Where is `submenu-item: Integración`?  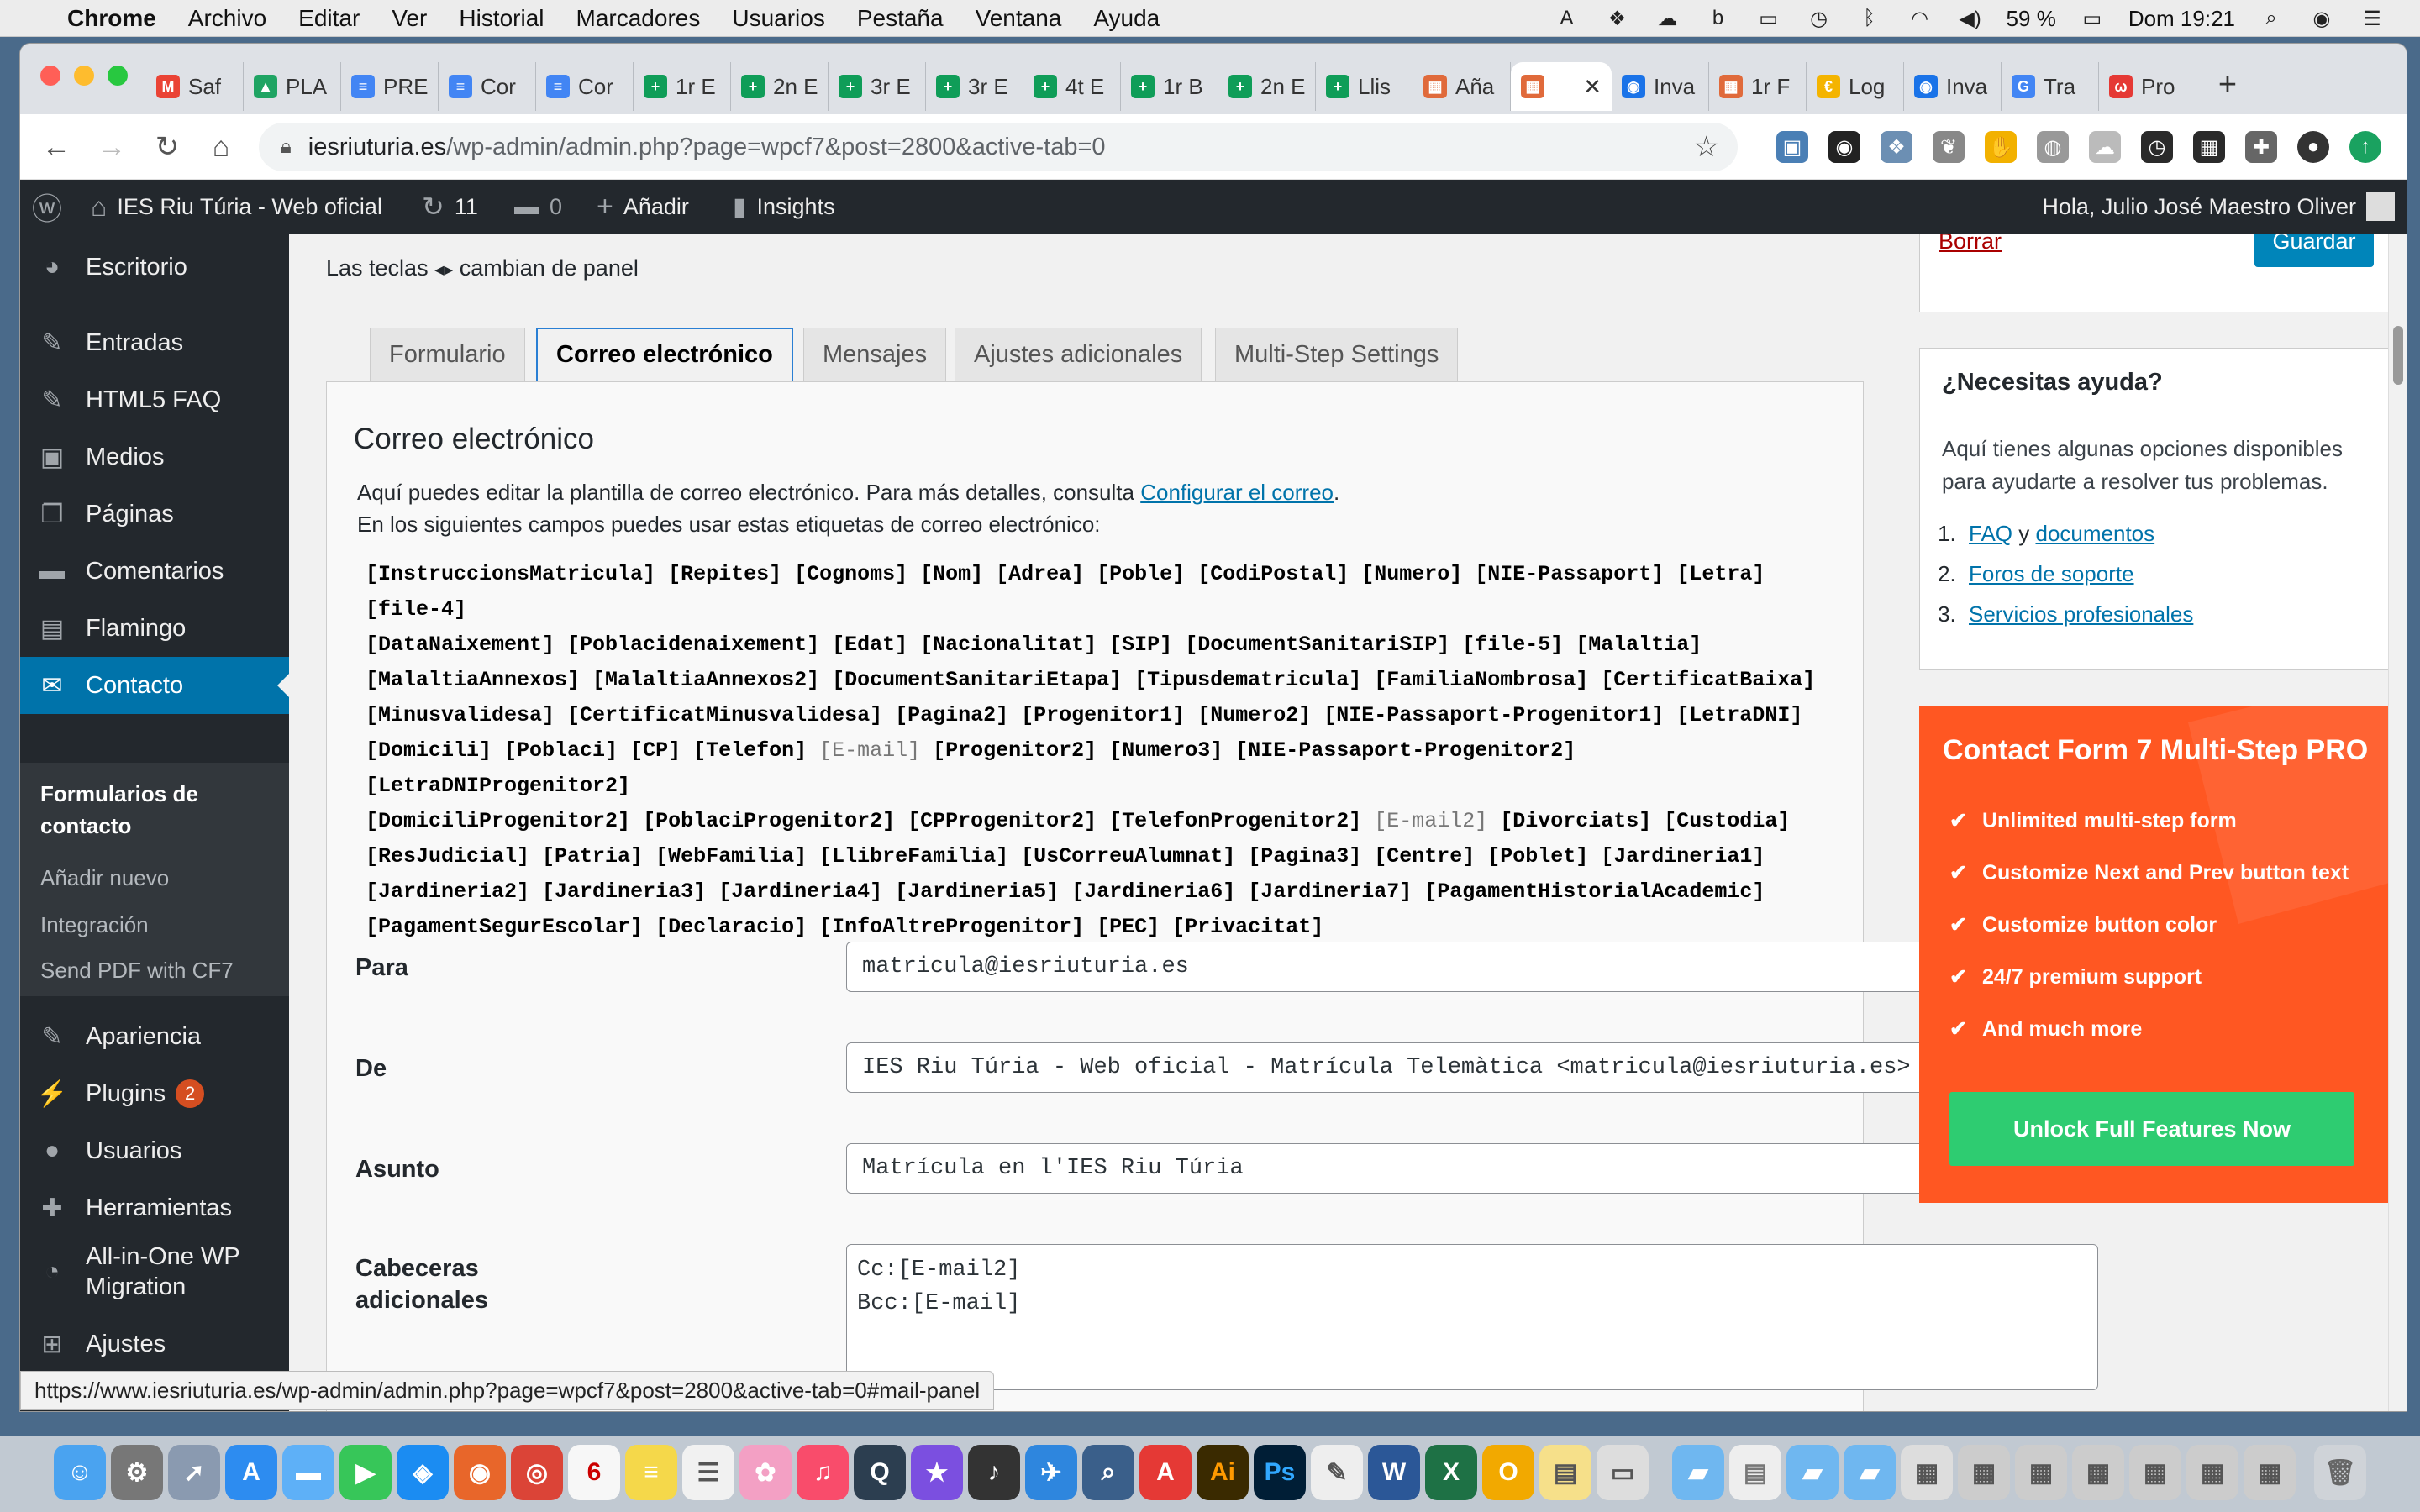 submenu-item: Integración is located at coordinates (94, 925).